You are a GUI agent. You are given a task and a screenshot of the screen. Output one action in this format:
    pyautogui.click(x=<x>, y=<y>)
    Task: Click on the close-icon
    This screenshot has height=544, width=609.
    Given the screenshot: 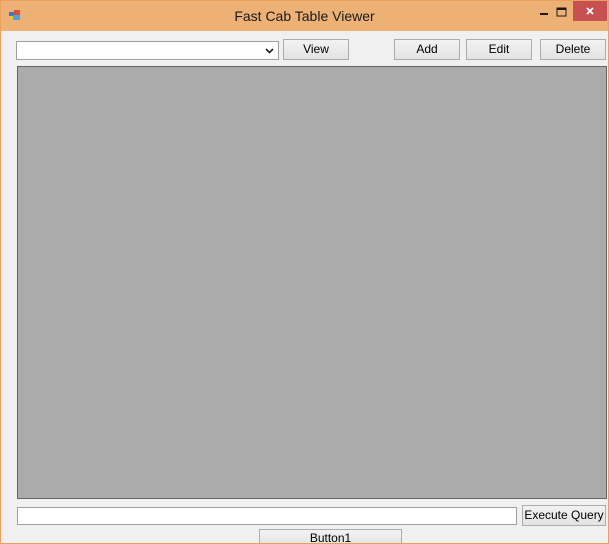 What is the action you would take?
    pyautogui.click(x=590, y=11)
    